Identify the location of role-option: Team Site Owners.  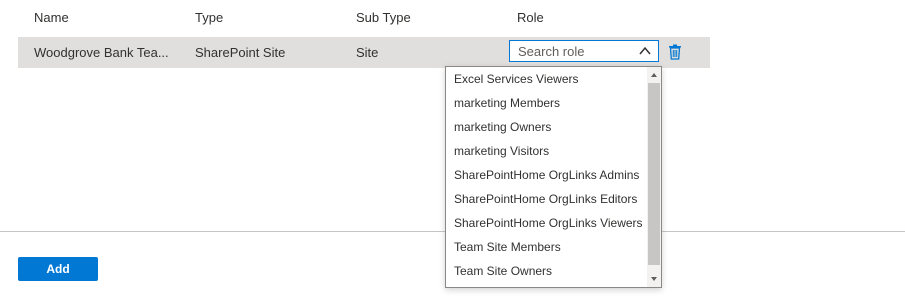
(503, 271).